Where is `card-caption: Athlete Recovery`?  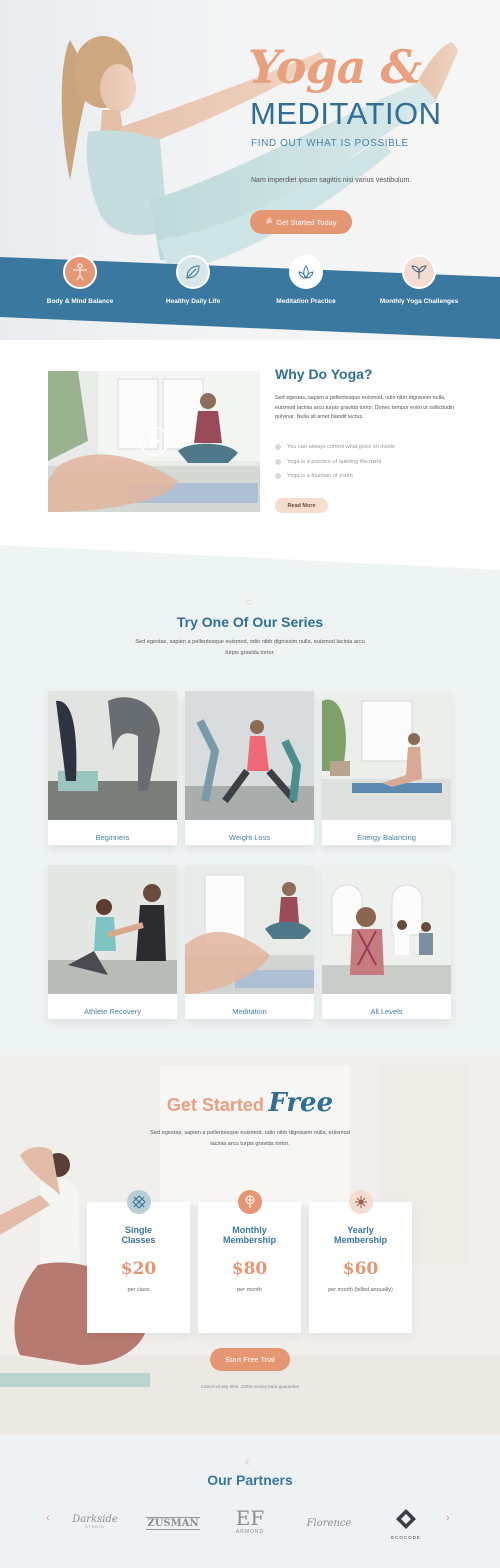 card-caption: Athlete Recovery is located at coordinates (112, 1011).